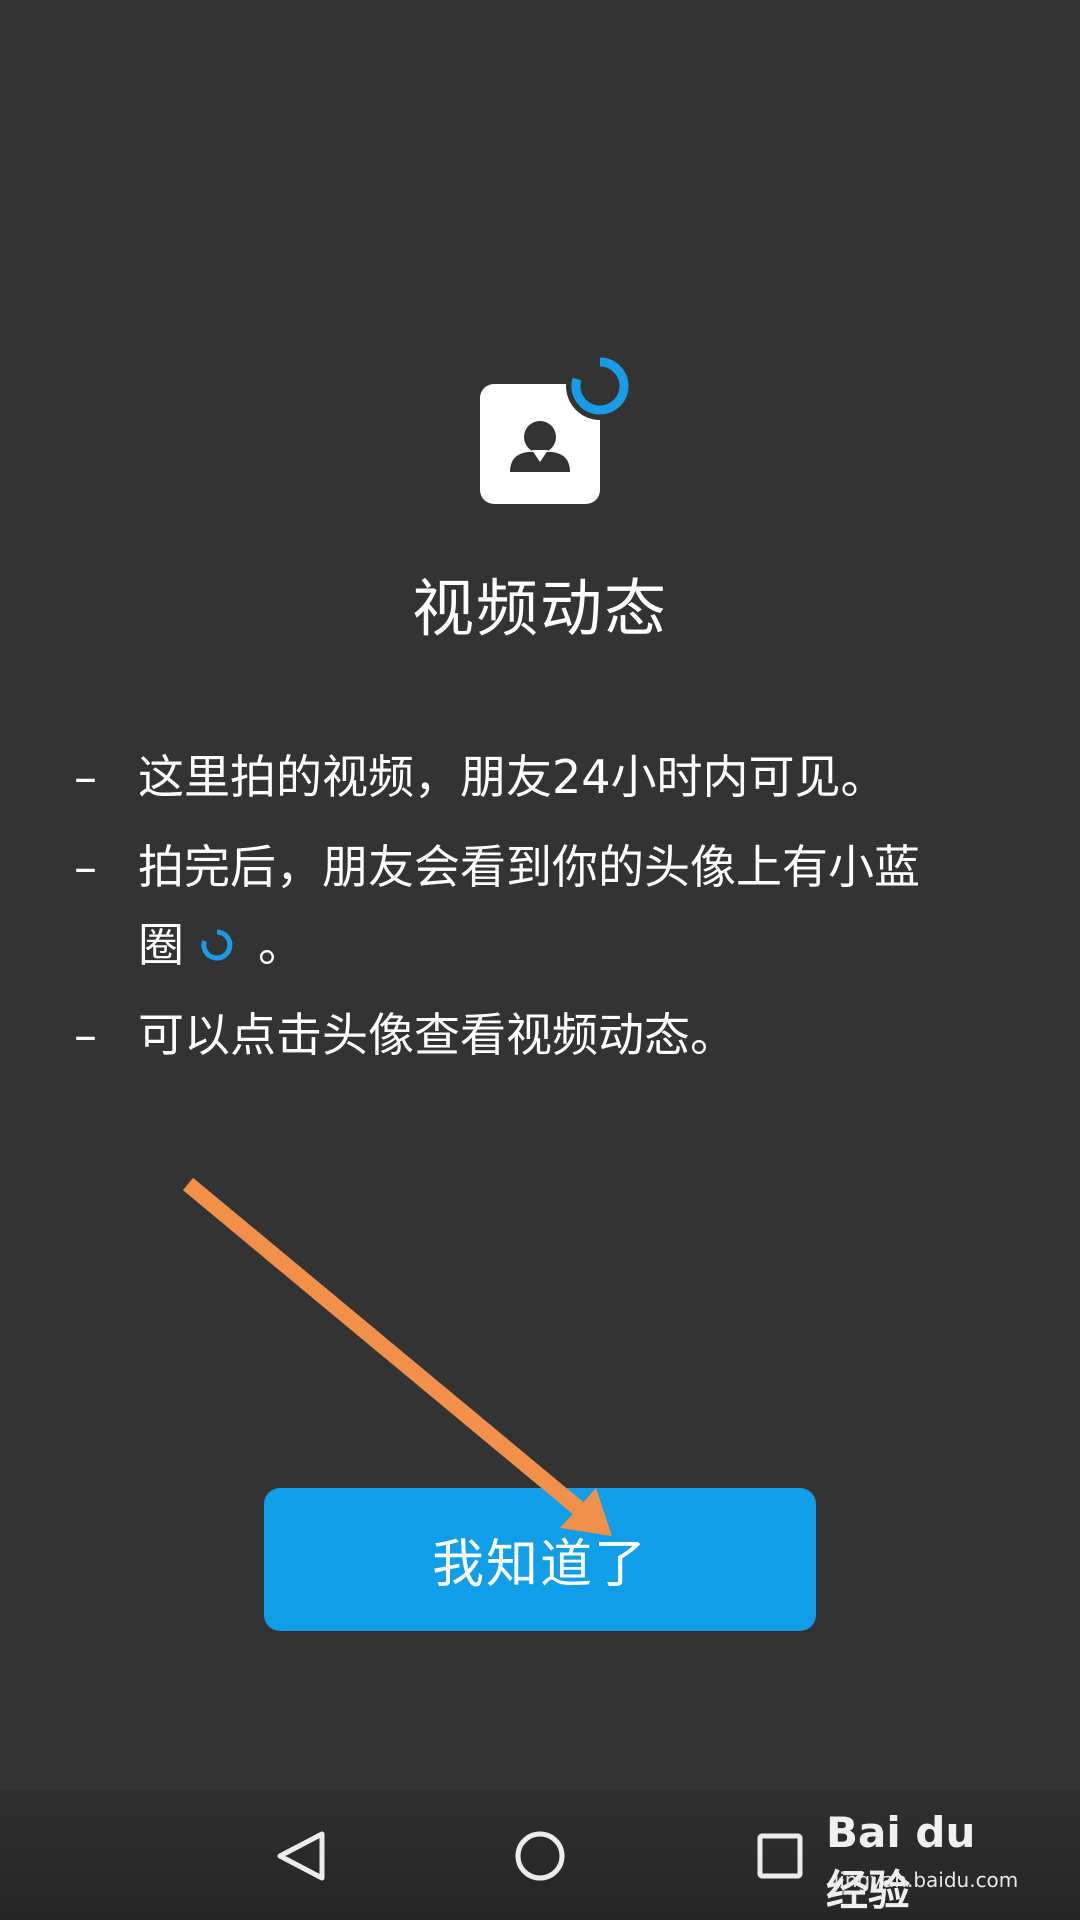 The width and height of the screenshot is (1080, 1920). I want to click on tip-item: – 这里拍的视频，朋友24小时内可见。, so click(544, 777).